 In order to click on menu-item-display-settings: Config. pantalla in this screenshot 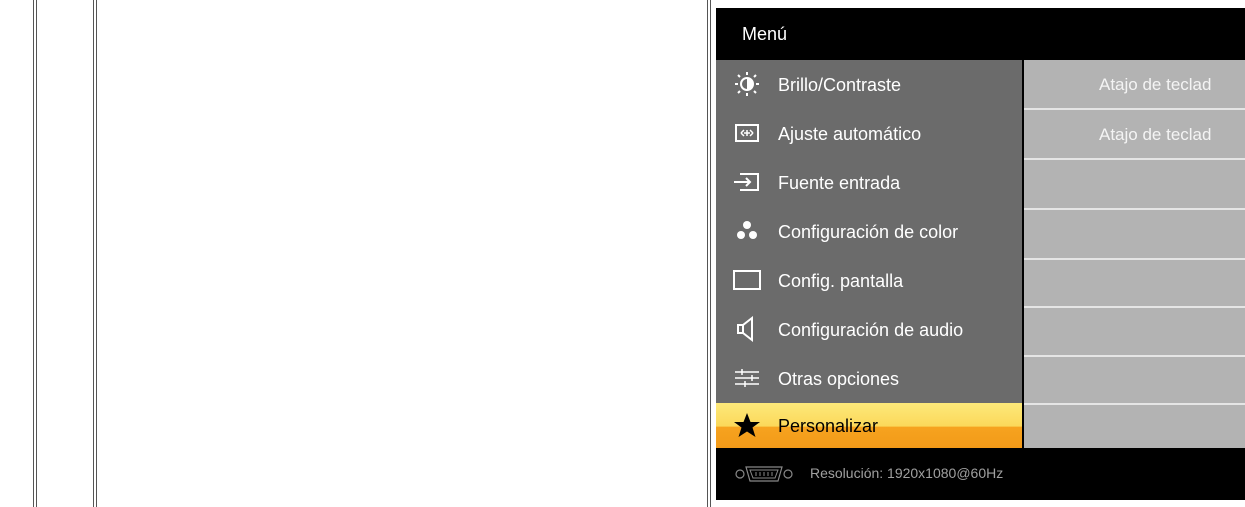, I will do `click(869, 280)`.